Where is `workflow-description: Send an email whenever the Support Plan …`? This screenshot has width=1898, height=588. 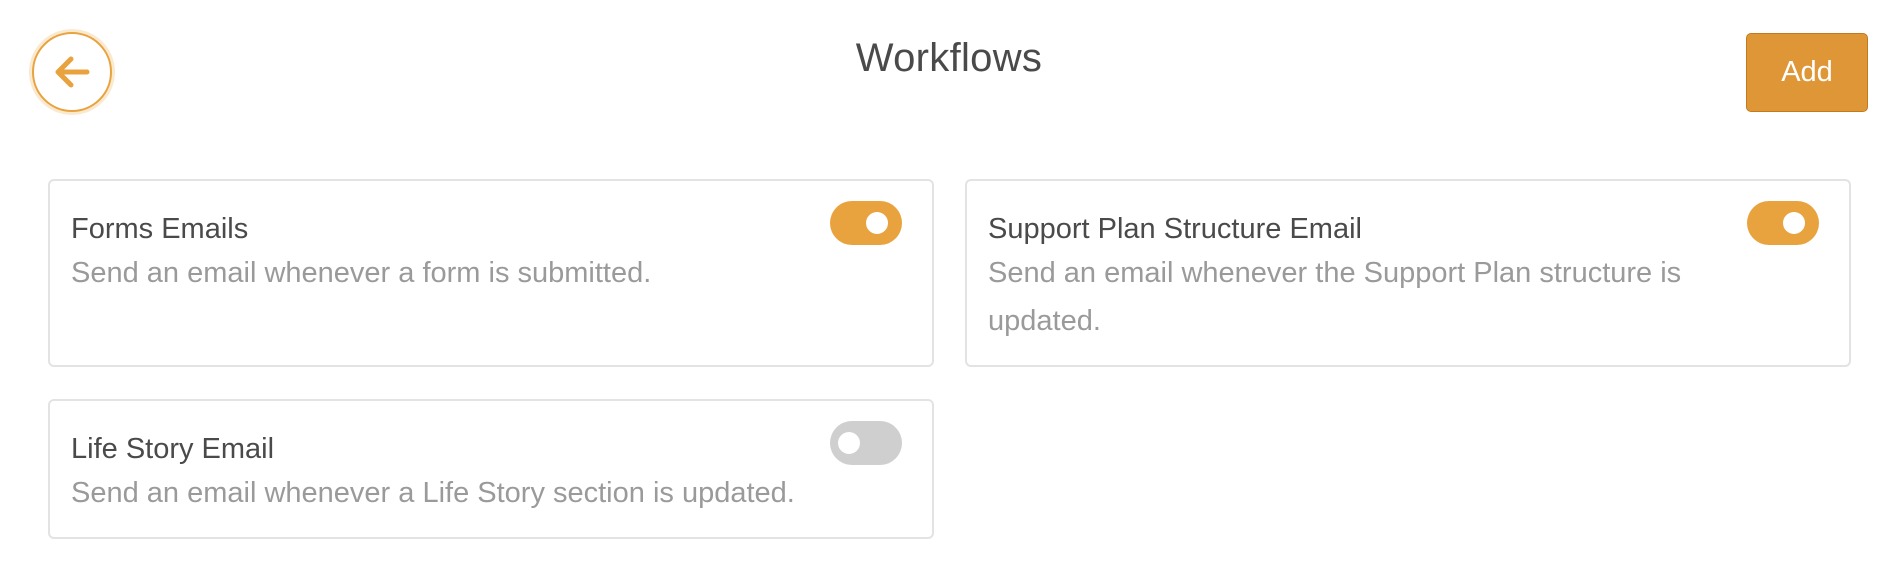 workflow-description: Send an email whenever the Support Plan … is located at coordinates (1335, 297).